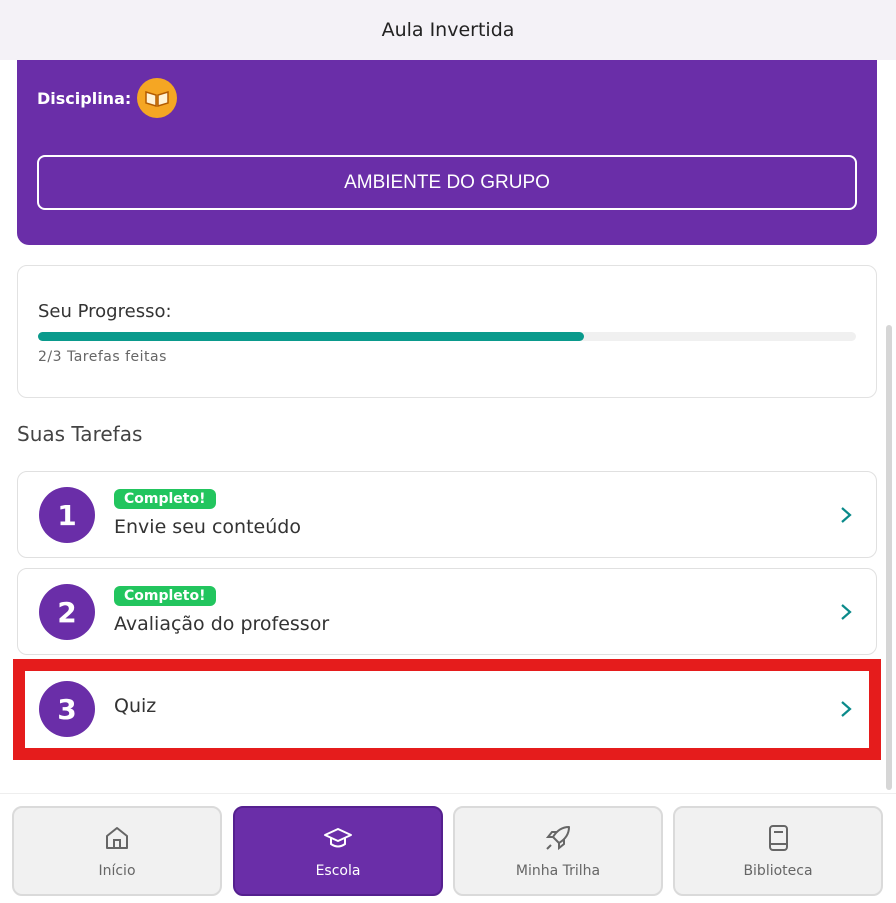  I want to click on tasks-section-title: Suas Tarefas, so click(80, 434).